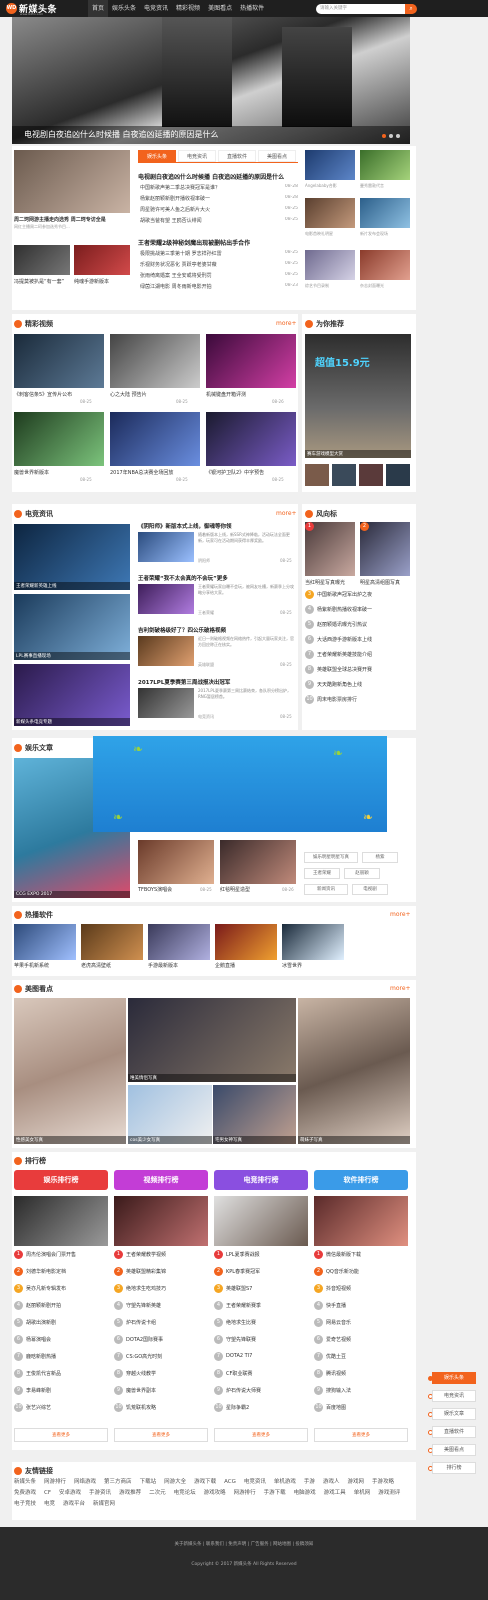 The image size is (488, 1600). What do you see at coordinates (454, 1414) in the screenshot?
I see `sidebar-button: 娱乐文章` at bounding box center [454, 1414].